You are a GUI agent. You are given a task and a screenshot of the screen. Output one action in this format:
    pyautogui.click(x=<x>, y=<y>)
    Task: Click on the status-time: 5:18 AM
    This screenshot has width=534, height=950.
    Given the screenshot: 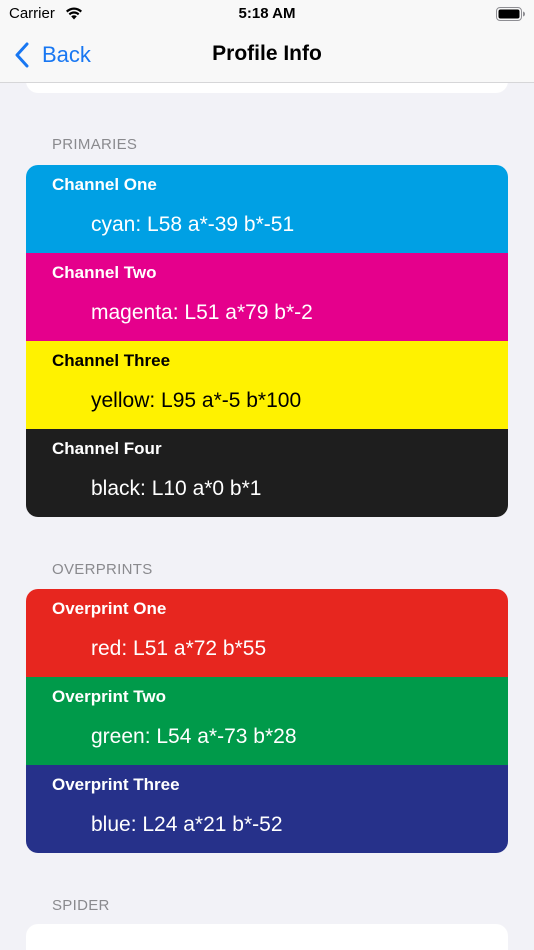 What is the action you would take?
    pyautogui.click(x=267, y=13)
    